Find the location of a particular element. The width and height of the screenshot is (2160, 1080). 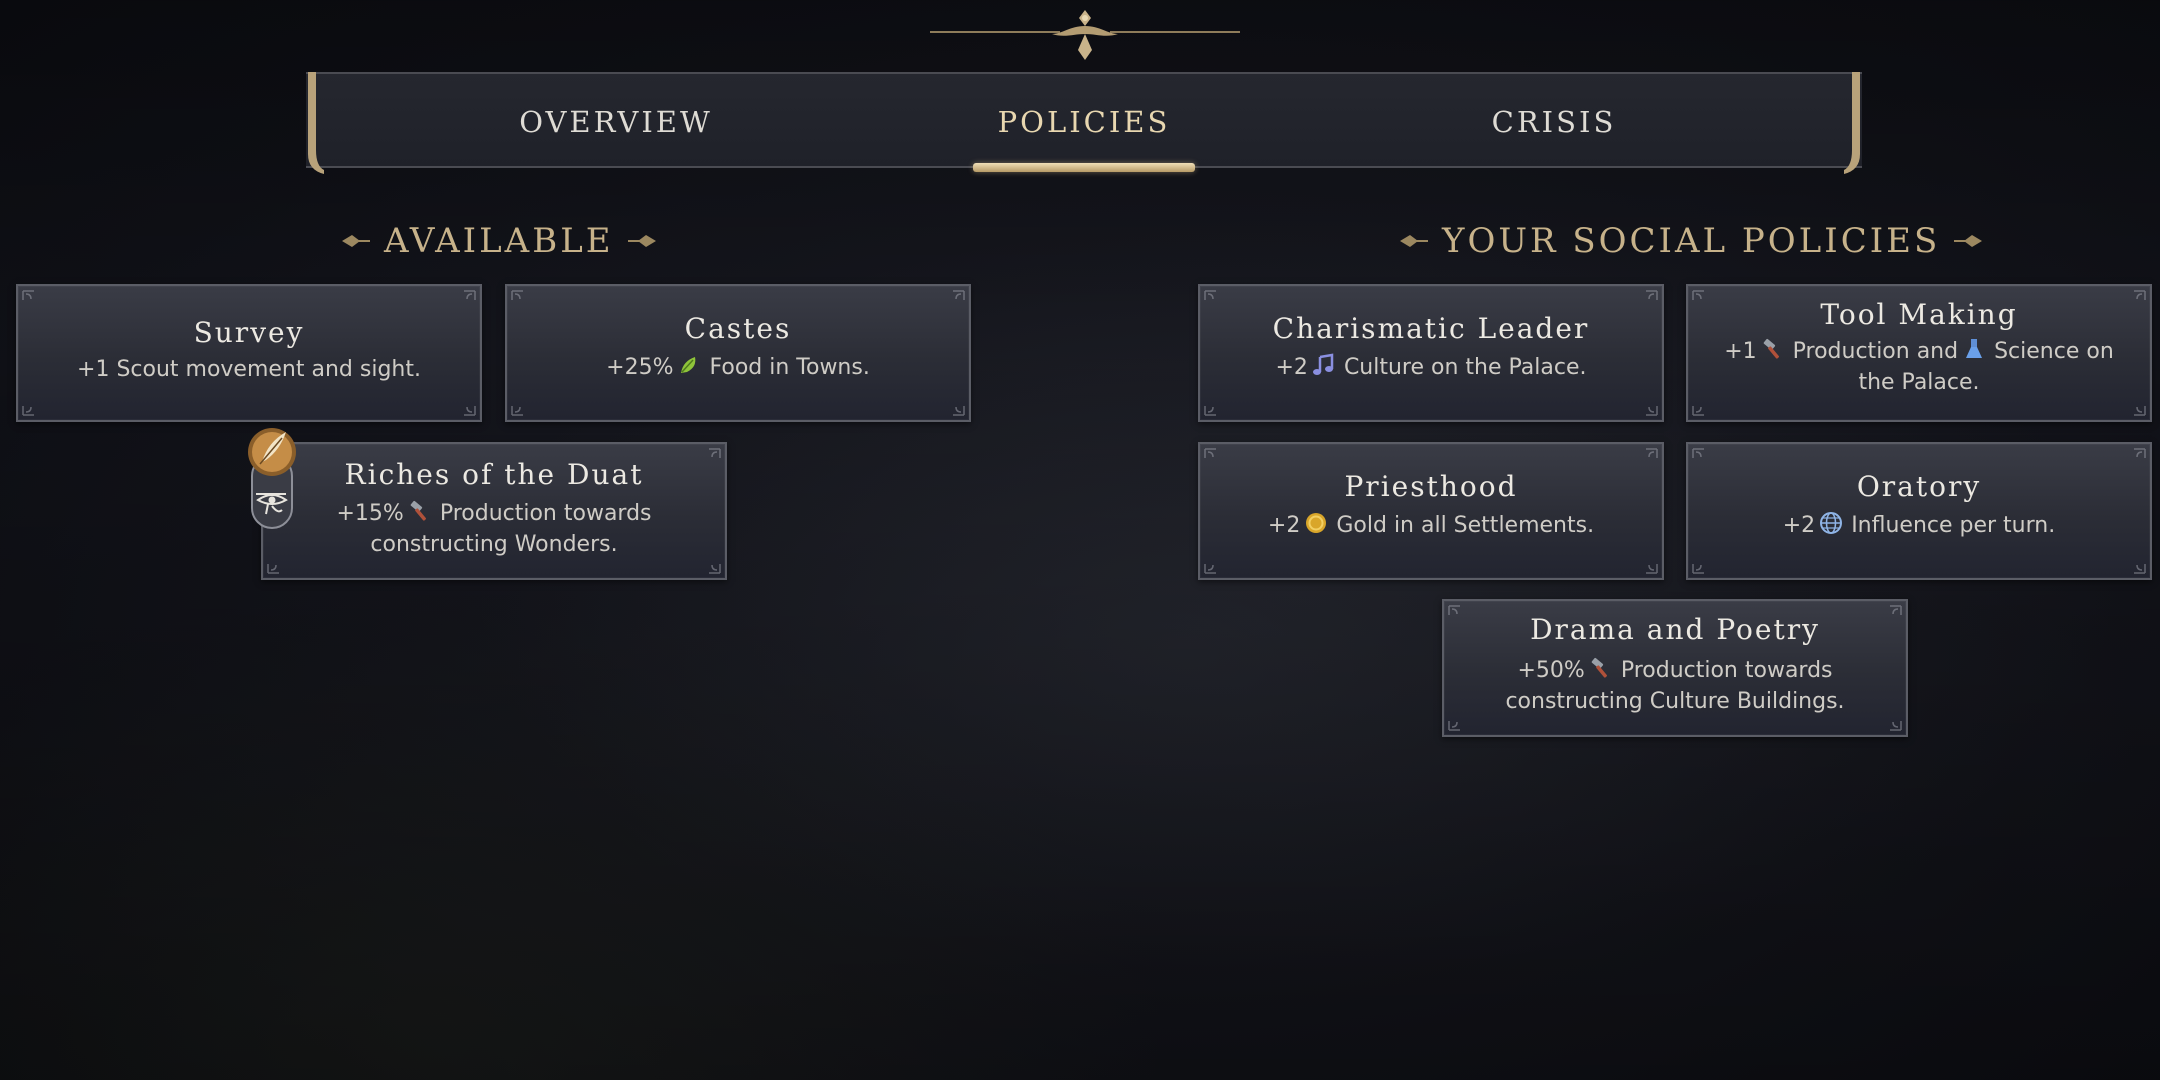

policy-value: +50% is located at coordinates (1551, 670).